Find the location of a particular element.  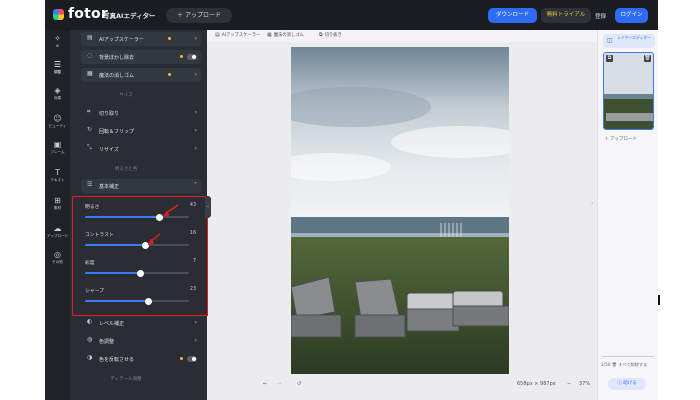

tool-blur-remove: ◌ 背景ぼかし除去 is located at coordinates (141, 57).